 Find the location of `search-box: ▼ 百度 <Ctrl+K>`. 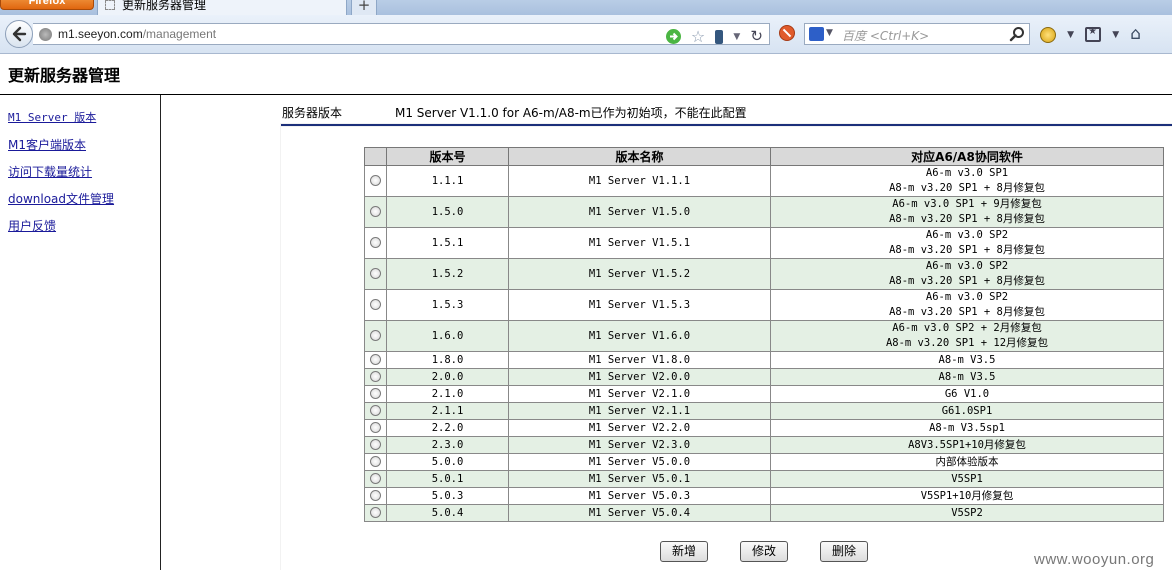

search-box: ▼ 百度 <Ctrl+K> is located at coordinates (917, 34).